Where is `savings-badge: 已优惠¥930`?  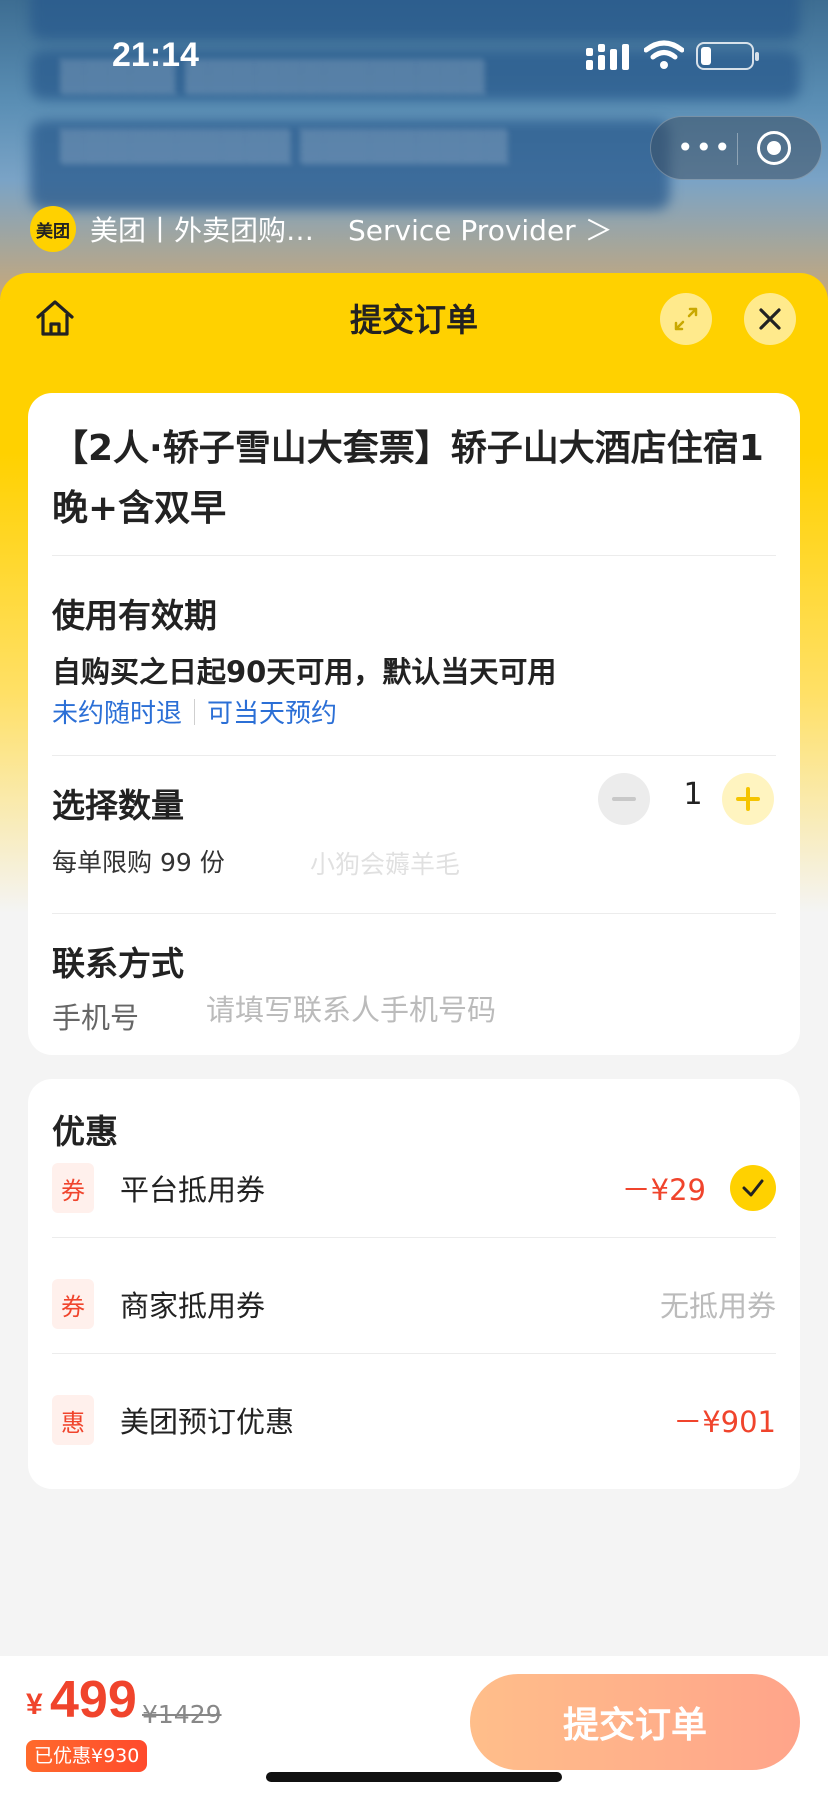 savings-badge: 已优惠¥930 is located at coordinates (87, 1756).